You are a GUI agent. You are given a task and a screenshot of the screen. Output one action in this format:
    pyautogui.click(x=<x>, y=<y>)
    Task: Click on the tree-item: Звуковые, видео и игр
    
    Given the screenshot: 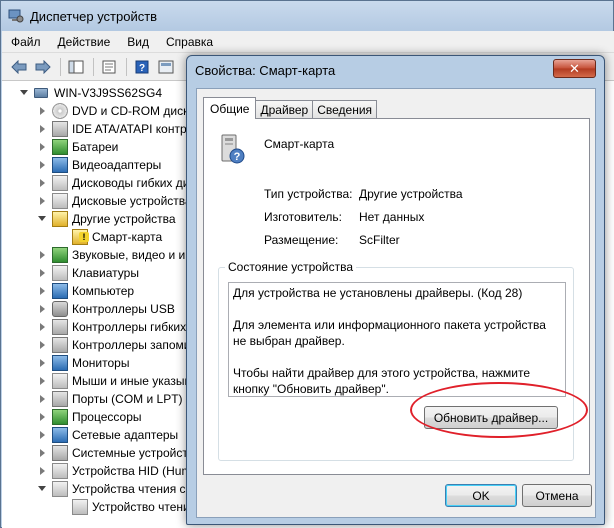 What is the action you would take?
    pyautogui.click(x=117, y=255)
    